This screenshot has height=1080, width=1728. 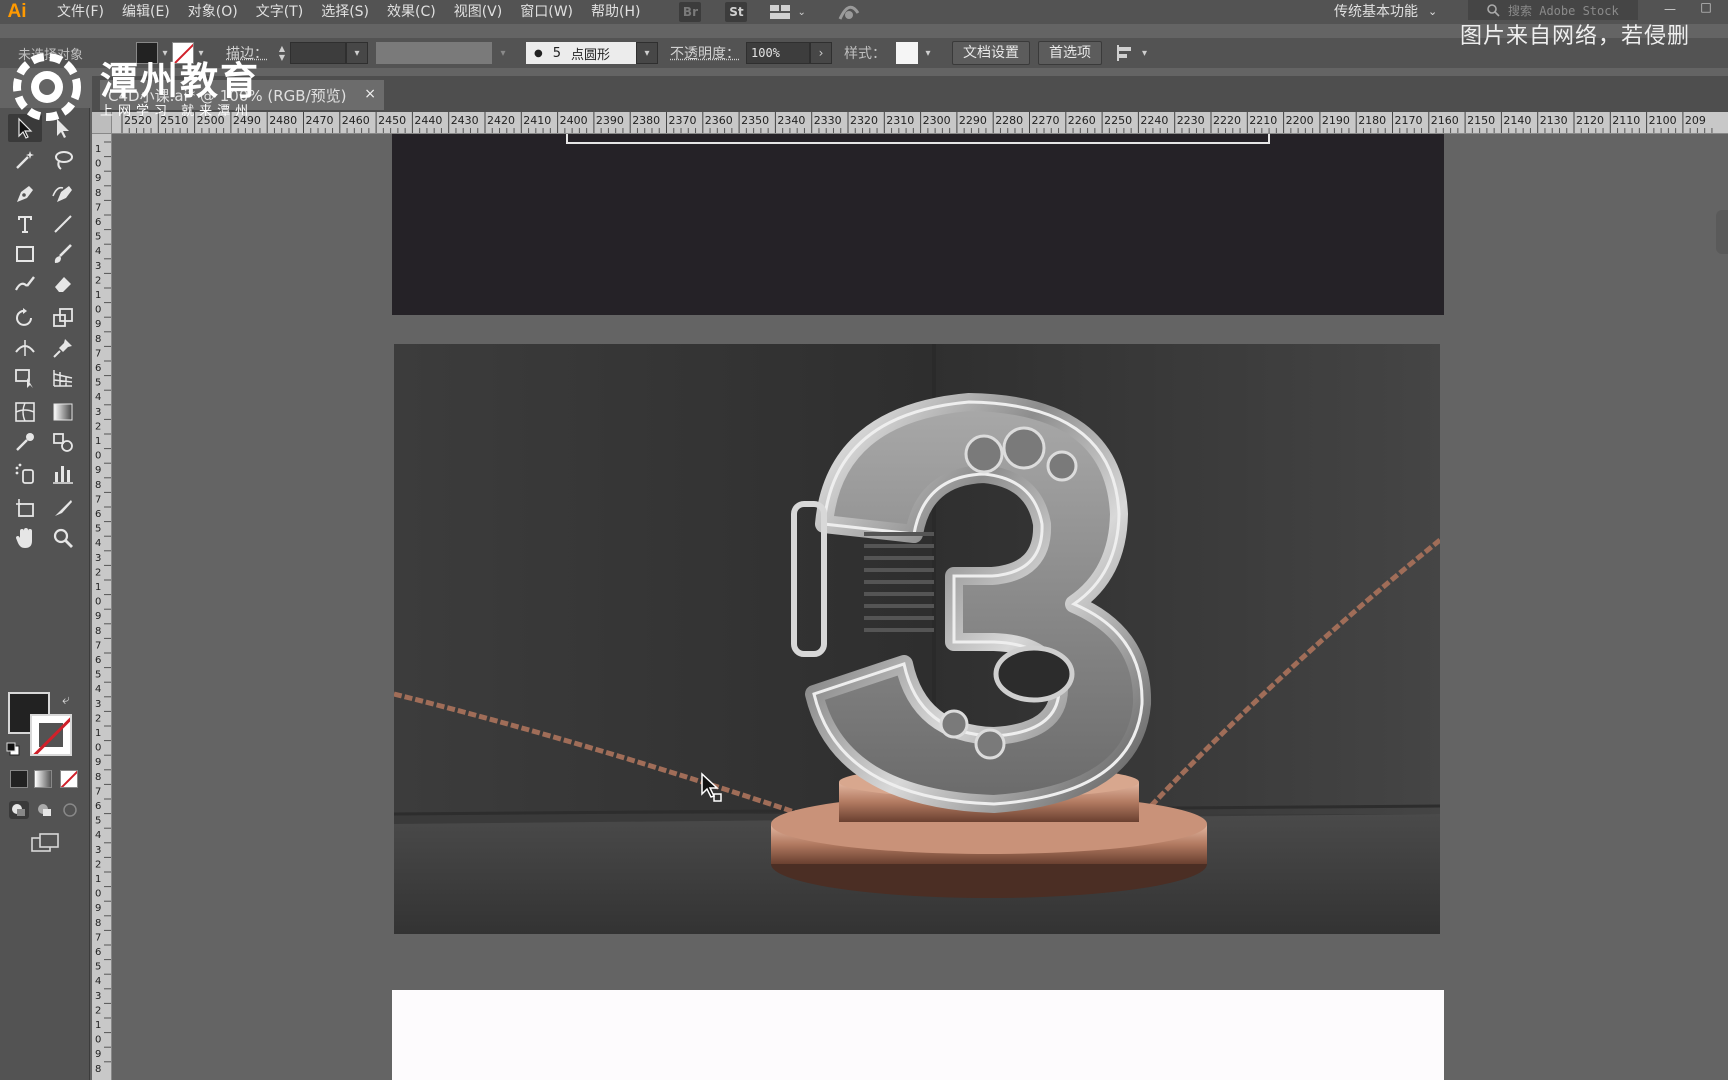 I want to click on maximize-button: □, so click(x=1706, y=7).